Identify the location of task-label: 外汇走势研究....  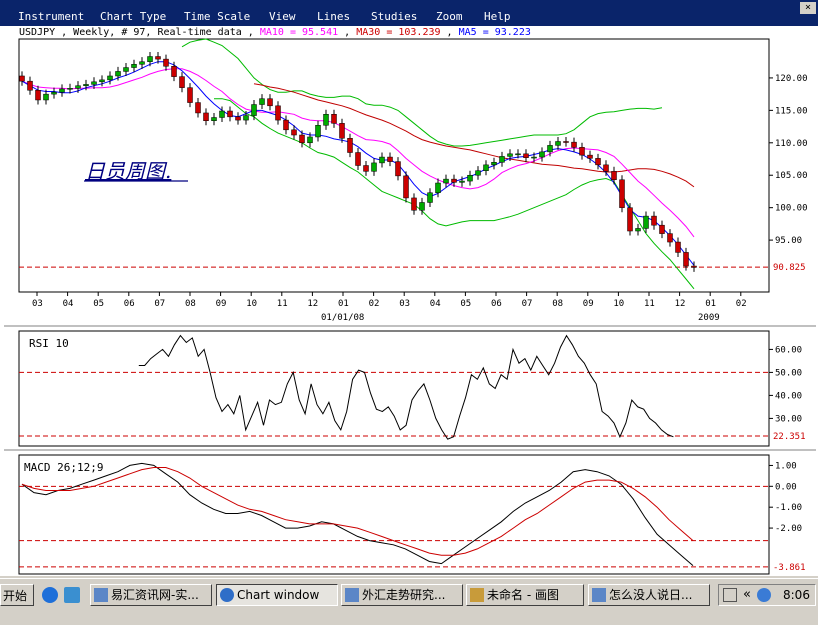
(404, 595).